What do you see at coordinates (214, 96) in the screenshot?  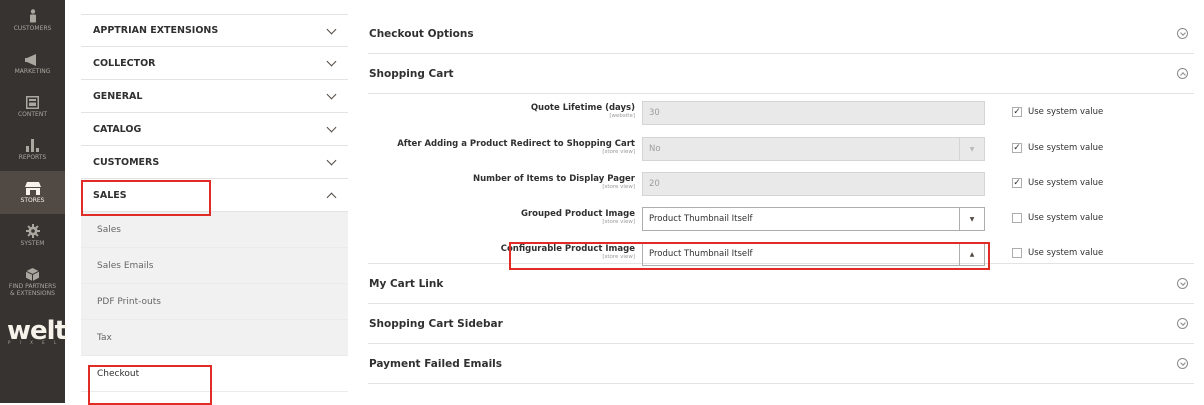 I see `tab-general: GENERAL` at bounding box center [214, 96].